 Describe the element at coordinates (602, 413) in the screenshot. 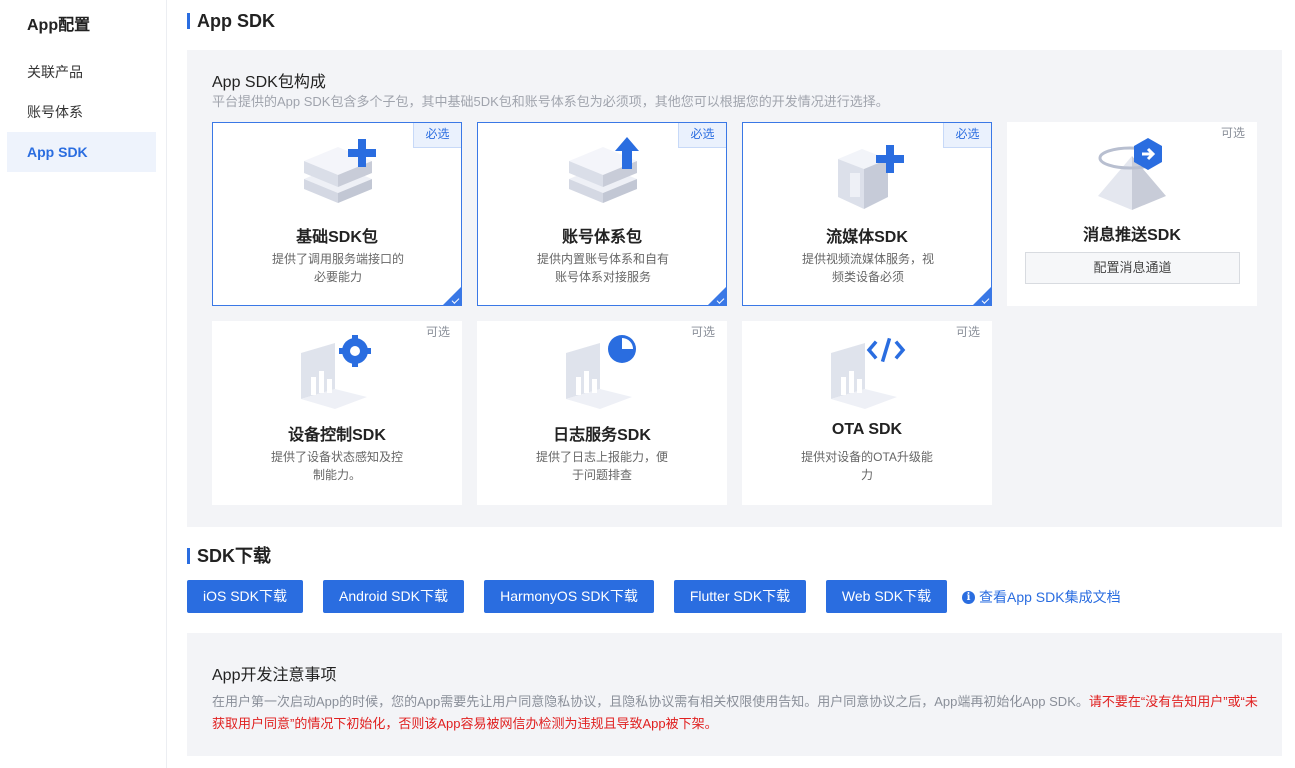

I see `sdk-card-log-service: 可选 日志服务SDK 提供了日志上报能力，便于问题排查` at that location.